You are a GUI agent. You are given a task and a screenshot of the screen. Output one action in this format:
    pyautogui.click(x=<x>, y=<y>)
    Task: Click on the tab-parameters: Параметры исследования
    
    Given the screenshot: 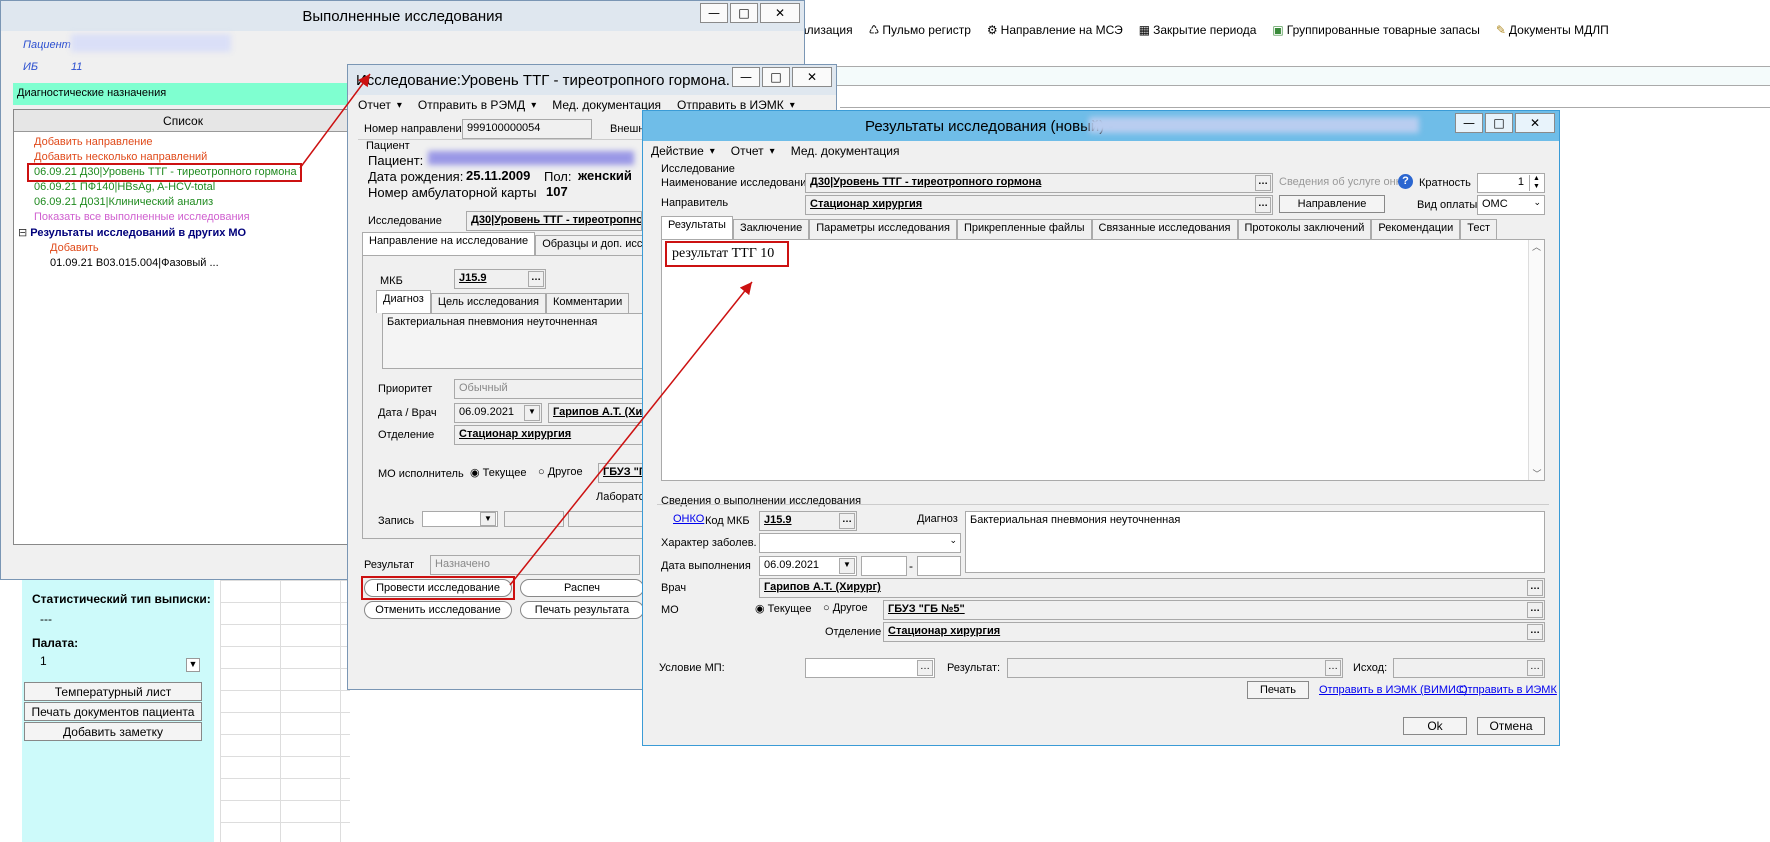 What is the action you would take?
    pyautogui.click(x=883, y=229)
    